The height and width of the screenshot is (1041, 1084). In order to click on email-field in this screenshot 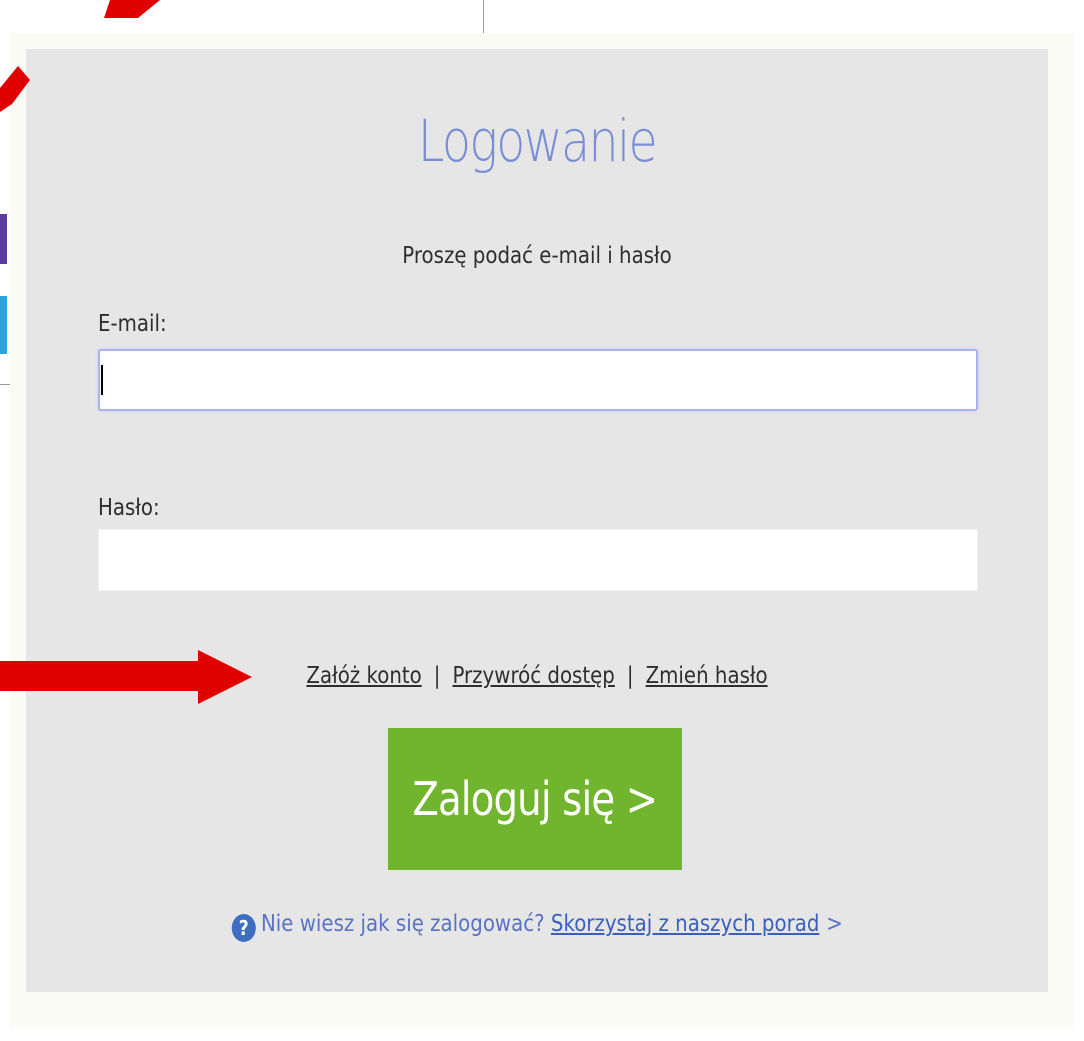, I will do `click(538, 380)`.